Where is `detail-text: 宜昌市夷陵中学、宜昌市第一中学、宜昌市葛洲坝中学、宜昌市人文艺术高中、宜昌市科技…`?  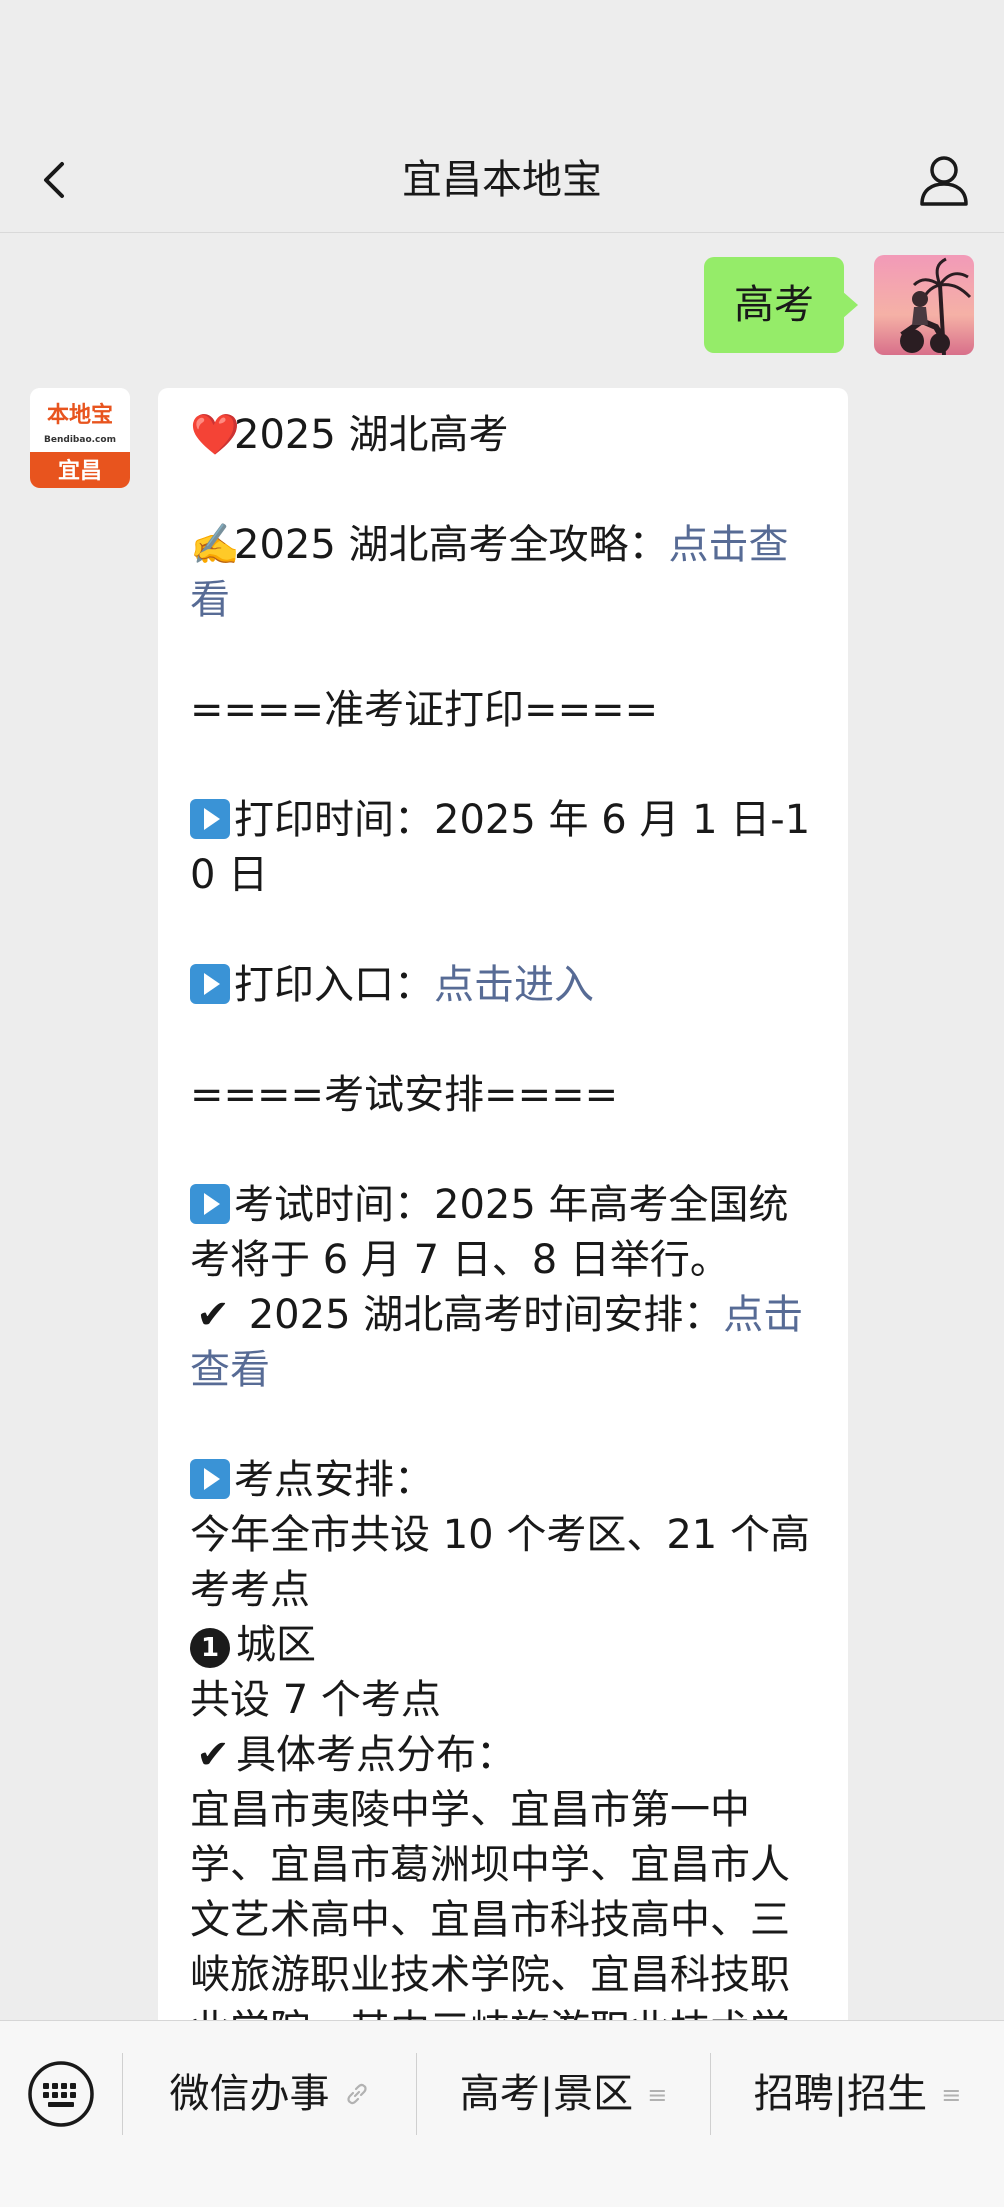
detail-text: 宜昌市夷陵中学、宜昌市第一中学、宜昌市葛洲坝中学、宜昌市人文艺术高中、宜昌市科技… is located at coordinates (490, 1903).